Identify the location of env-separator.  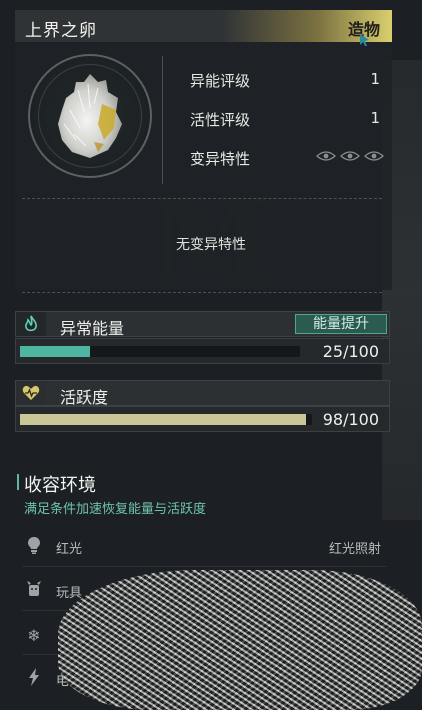
(204, 566).